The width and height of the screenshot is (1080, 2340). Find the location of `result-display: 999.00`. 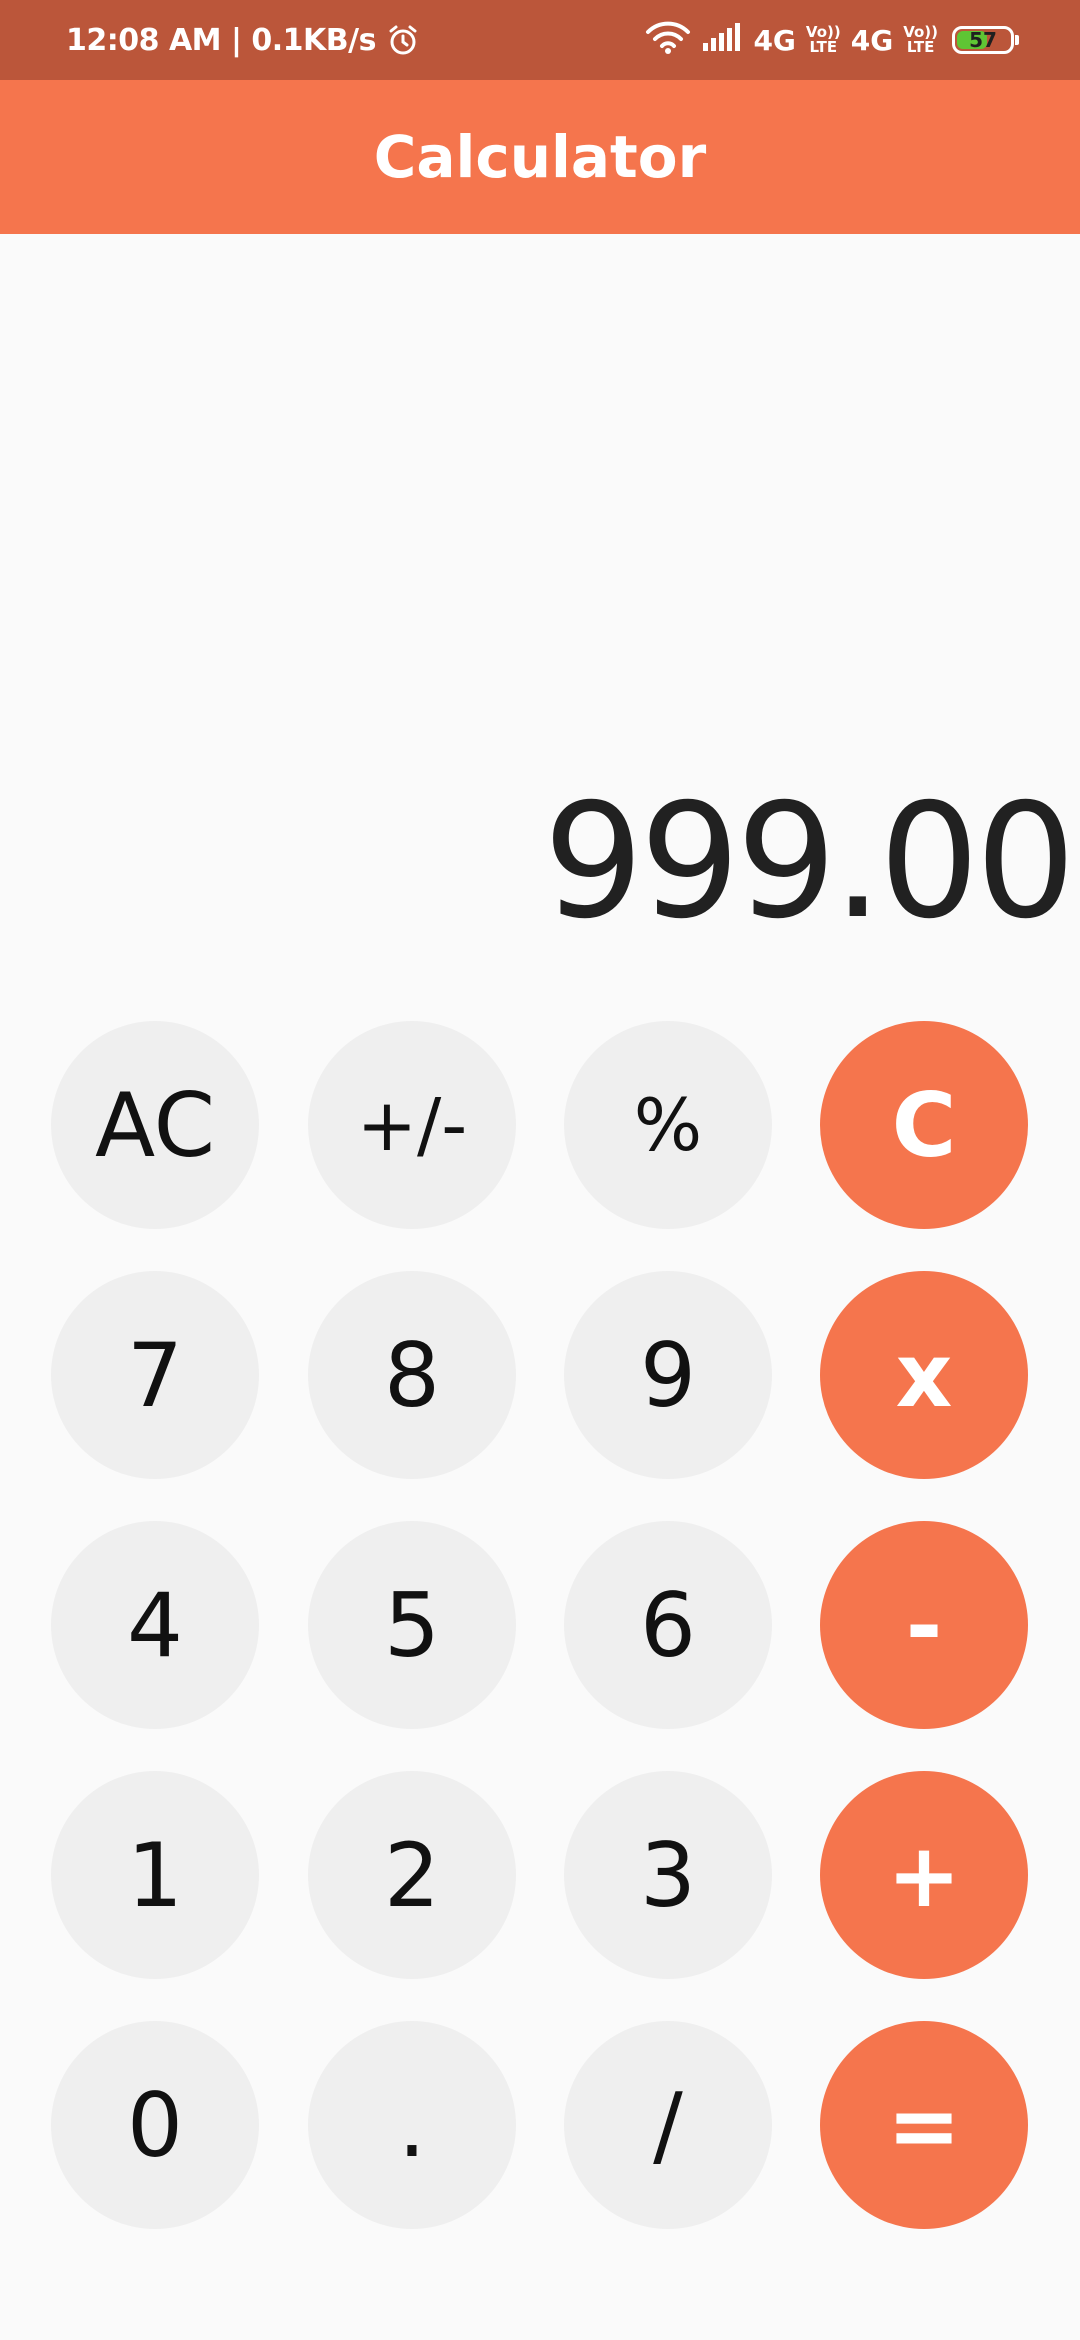

result-display: 999.00 is located at coordinates (809, 862).